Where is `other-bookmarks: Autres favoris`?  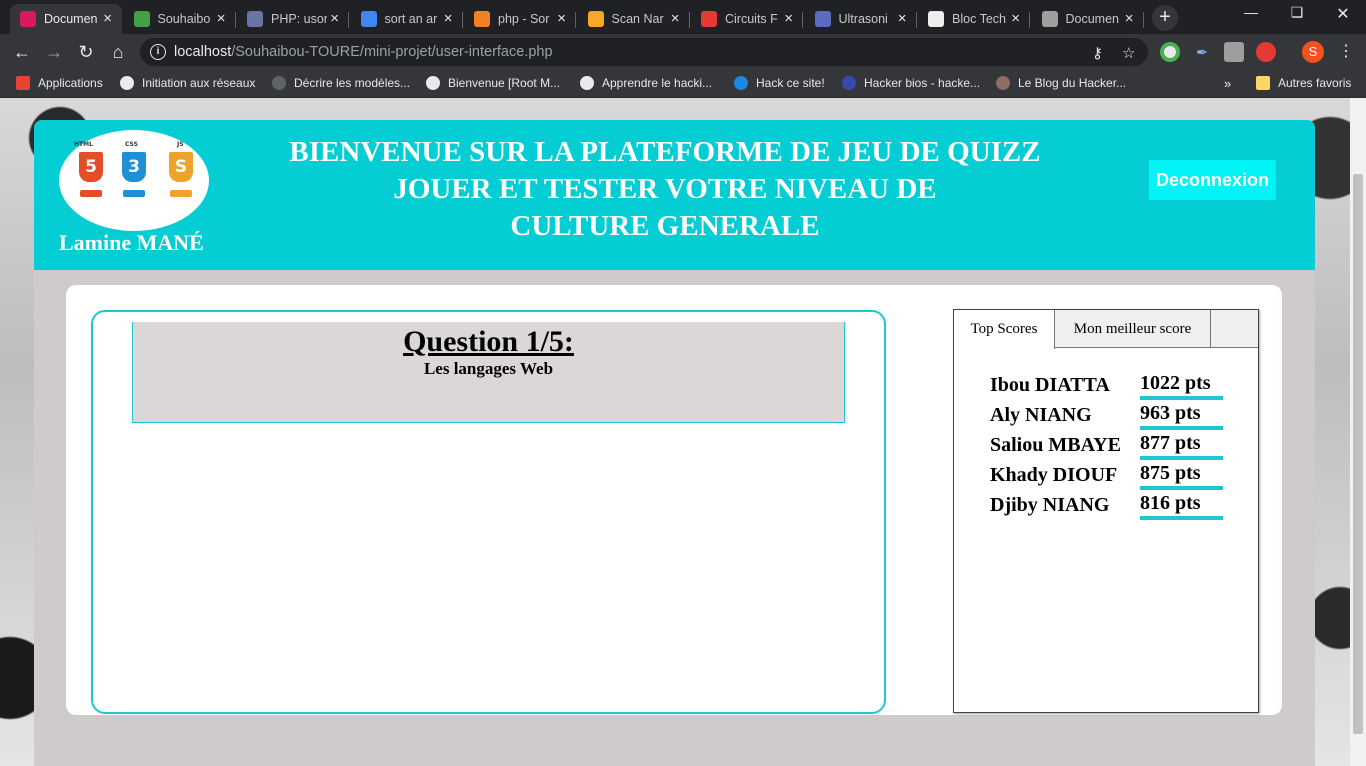
other-bookmarks: Autres favoris is located at coordinates (1303, 83).